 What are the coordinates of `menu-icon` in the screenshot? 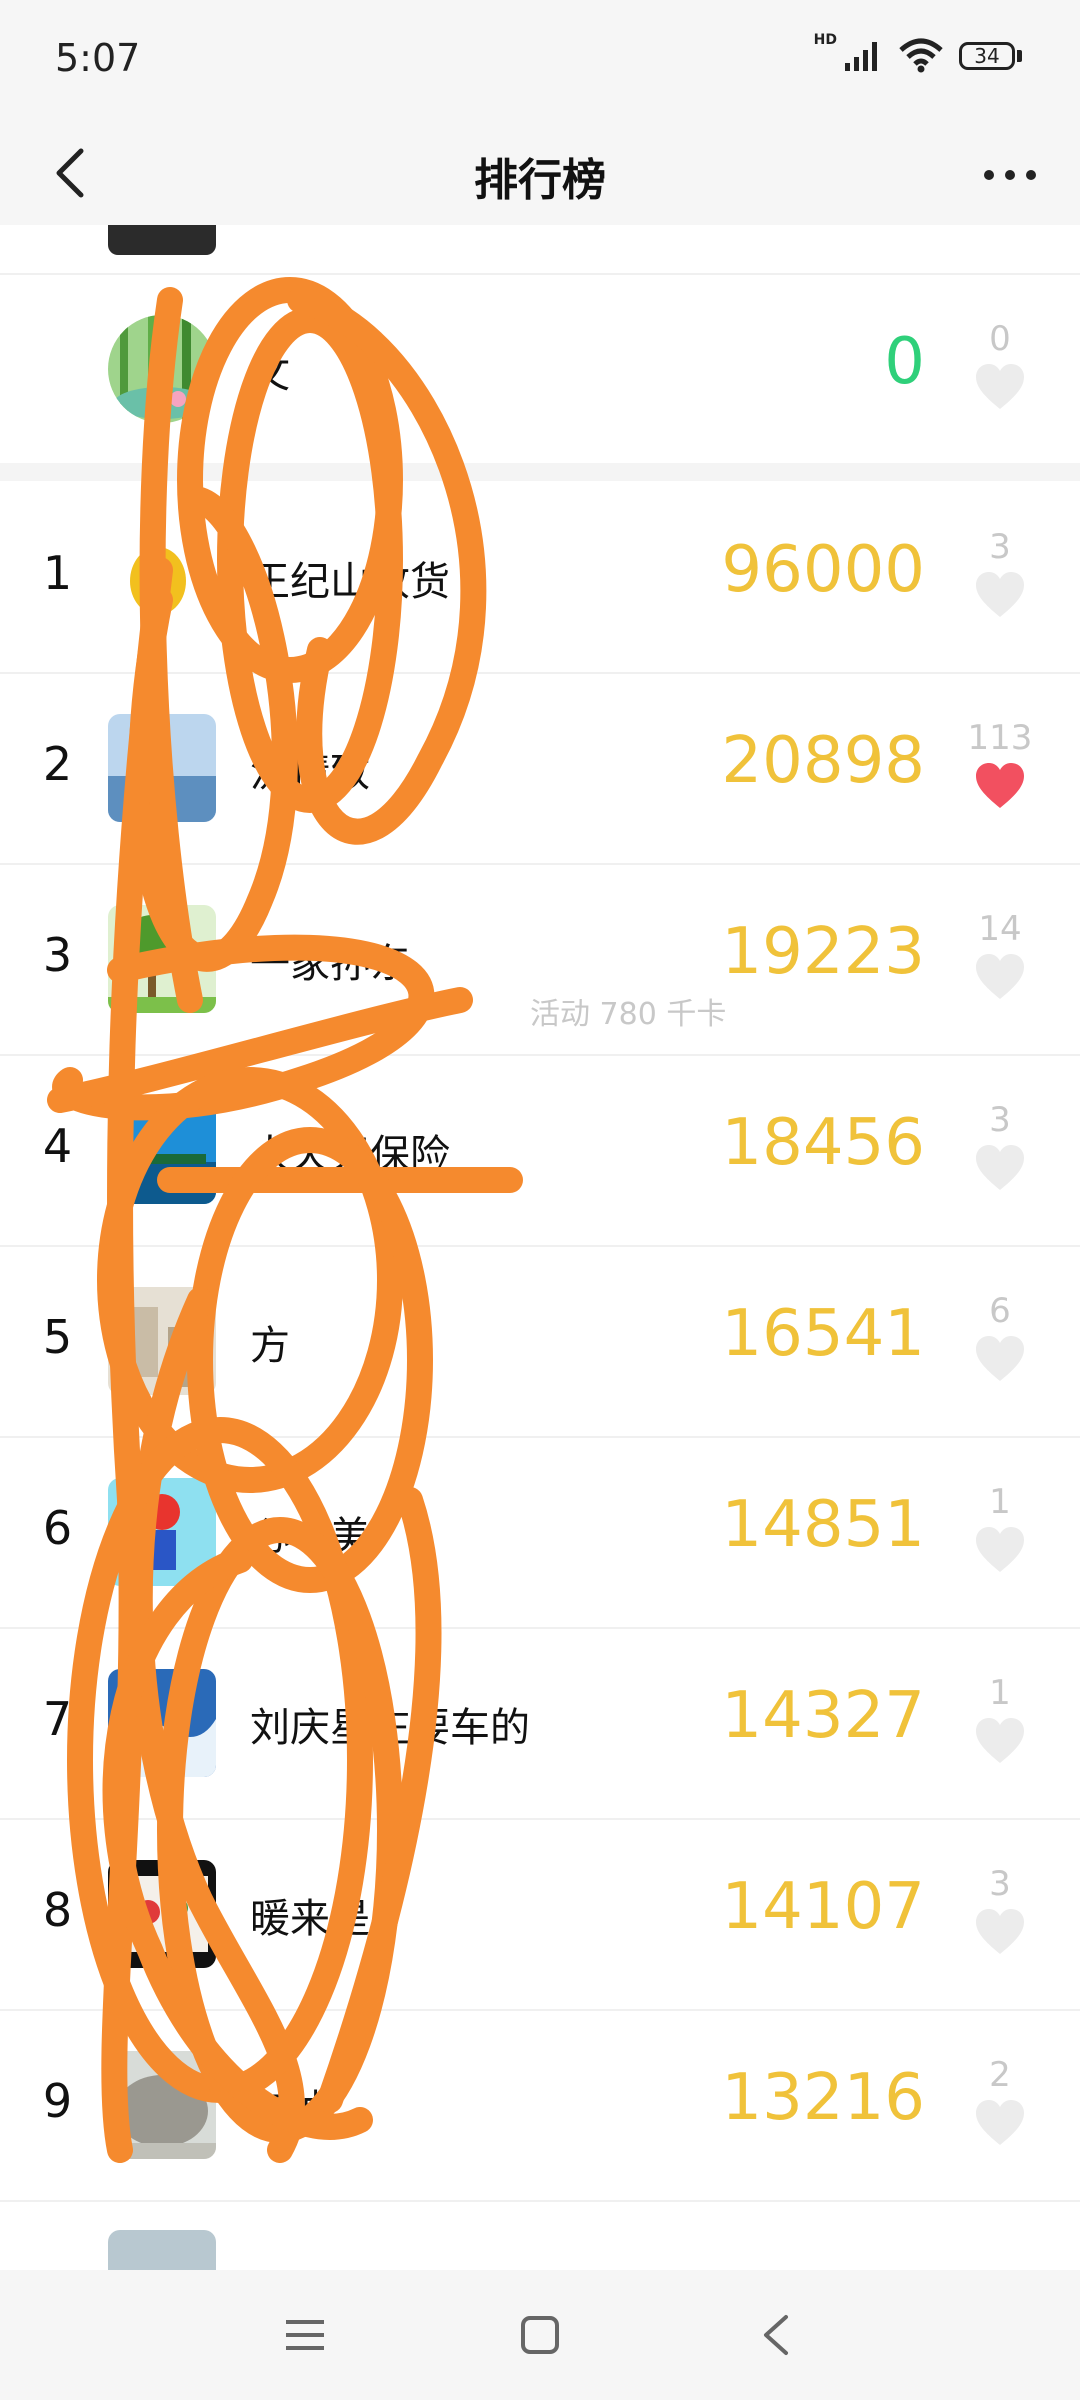 It's located at (305, 2335).